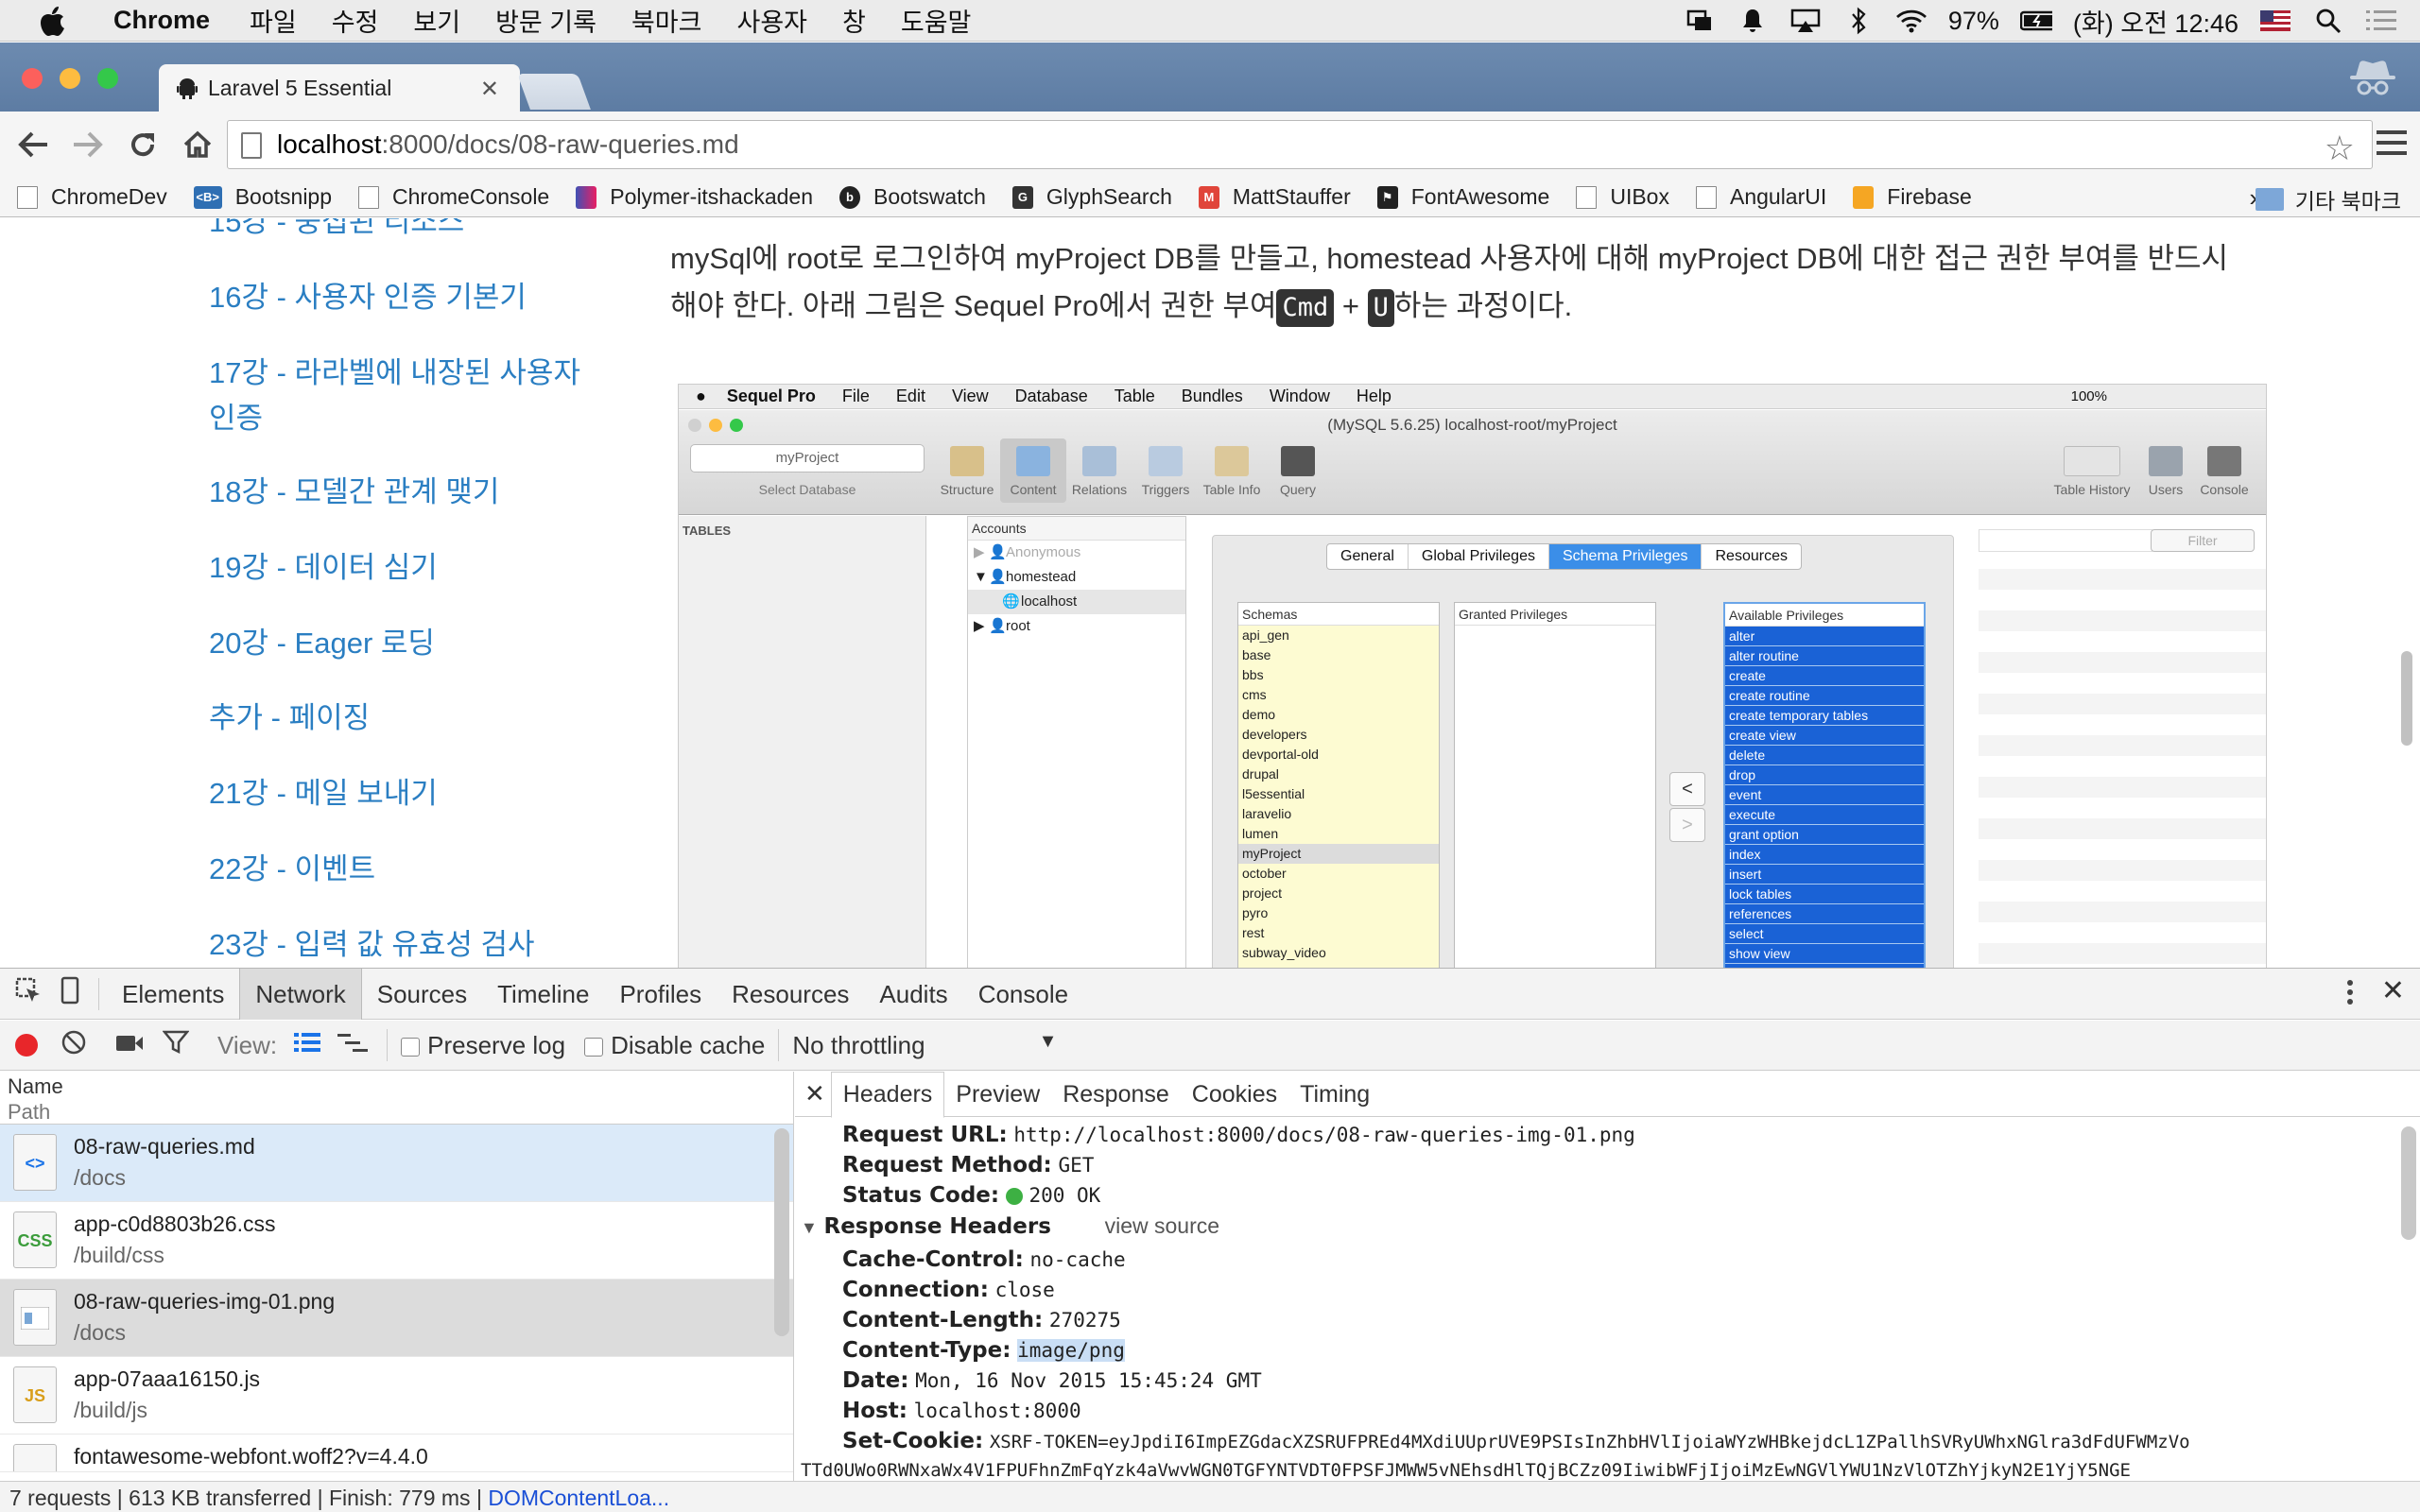  Describe the element at coordinates (396, 1396) in the screenshot. I see `request-row: JS app-07aaa16150.js /build/js` at that location.